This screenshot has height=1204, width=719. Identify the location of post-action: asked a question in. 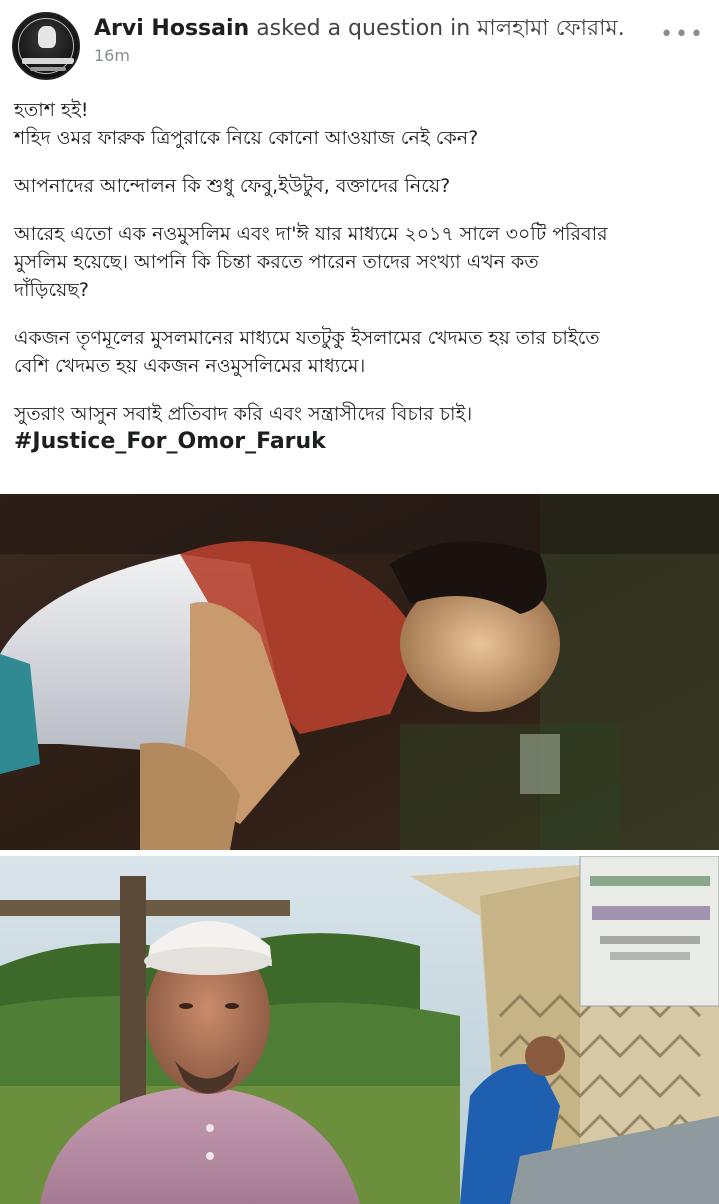
(363, 28).